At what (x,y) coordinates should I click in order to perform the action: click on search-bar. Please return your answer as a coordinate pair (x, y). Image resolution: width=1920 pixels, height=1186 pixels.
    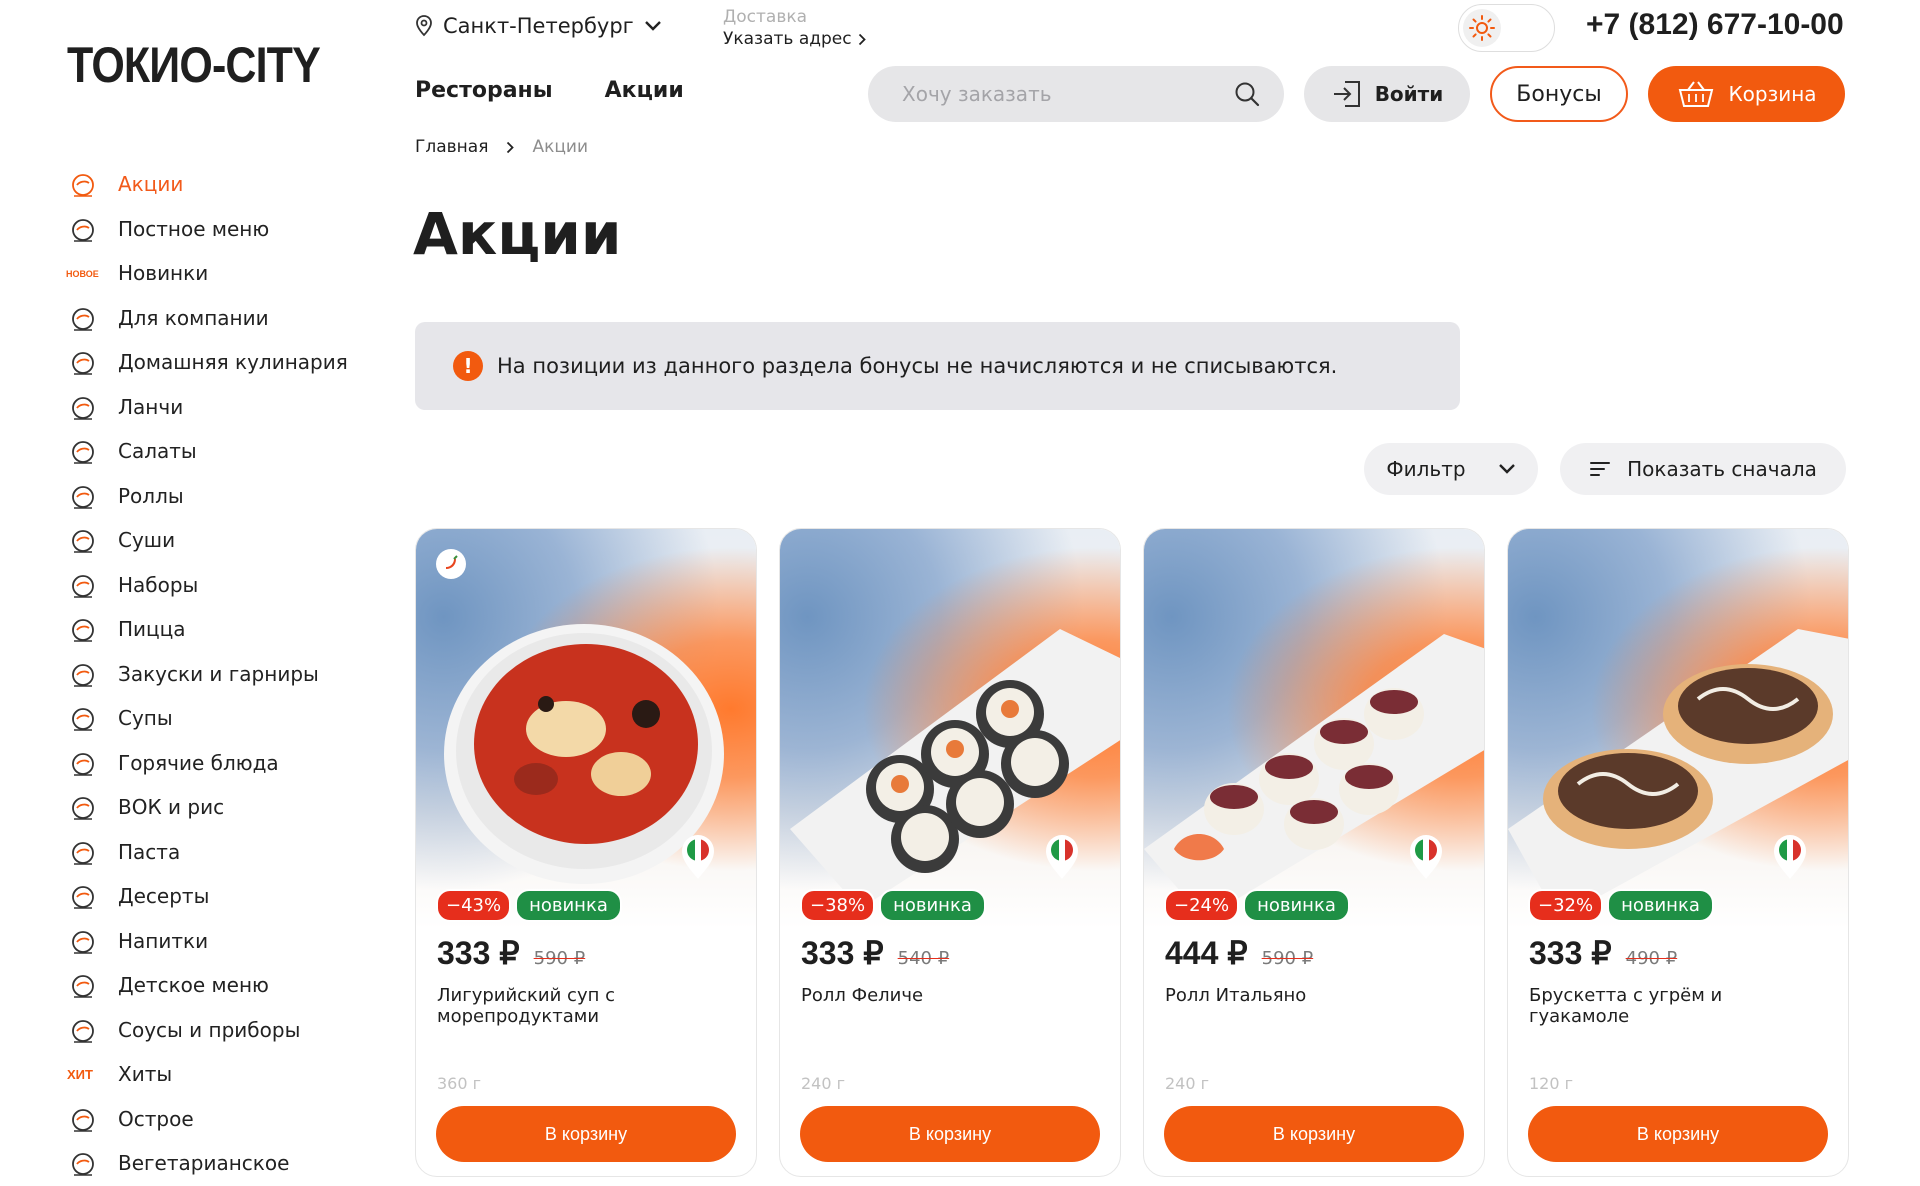
    Looking at the image, I should click on (1076, 94).